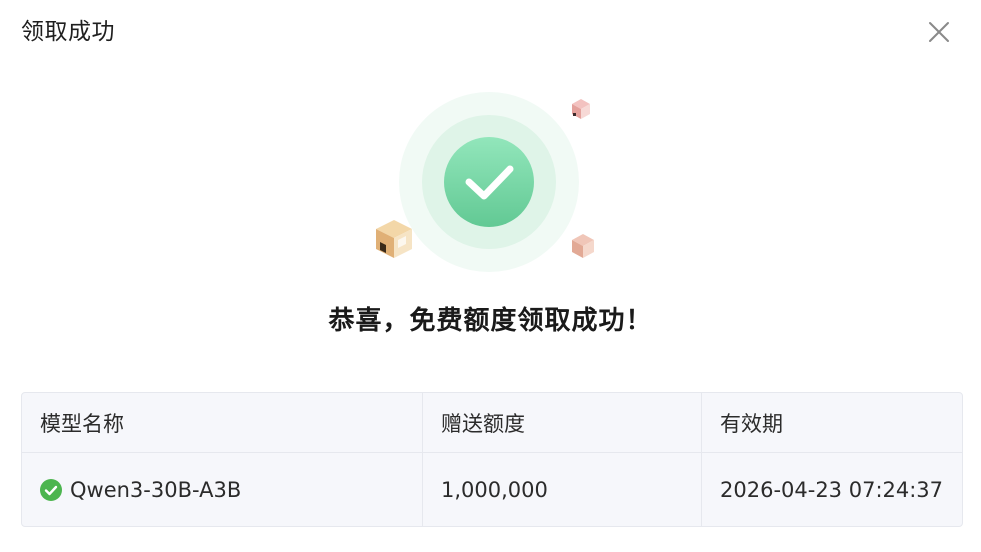 This screenshot has width=981, height=552. Describe the element at coordinates (394, 239) in the screenshot. I see `decorative-cube-large` at that location.